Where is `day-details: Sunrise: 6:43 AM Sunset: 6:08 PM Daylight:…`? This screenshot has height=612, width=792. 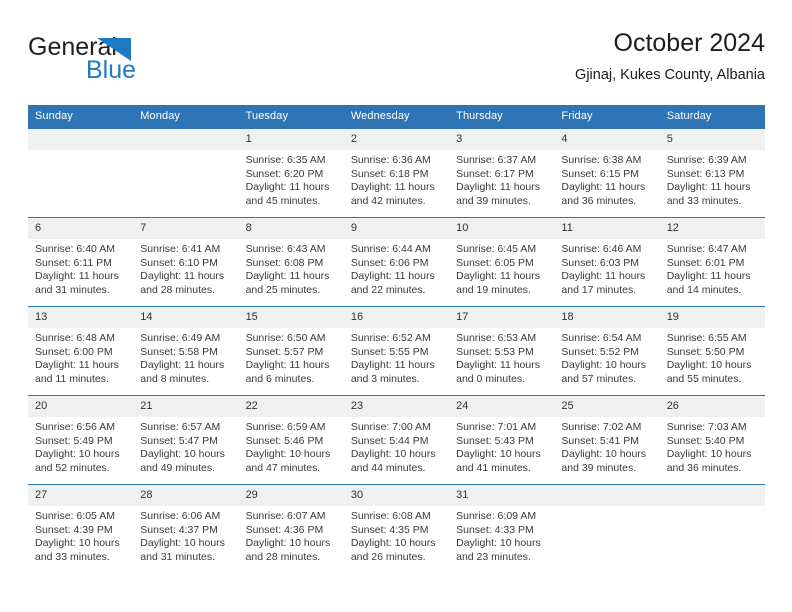 day-details: Sunrise: 6:43 AM Sunset: 6:08 PM Daylight:… is located at coordinates (291, 268).